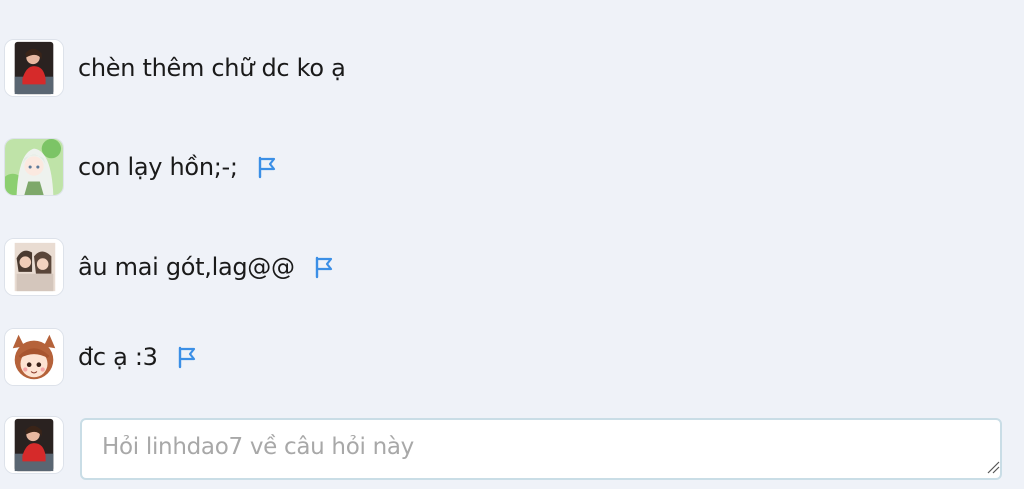 Image resolution: width=1024 pixels, height=489 pixels. Describe the element at coordinates (212, 68) in the screenshot. I see `comment-text: chèn thêm chữ dc ko ạ` at that location.